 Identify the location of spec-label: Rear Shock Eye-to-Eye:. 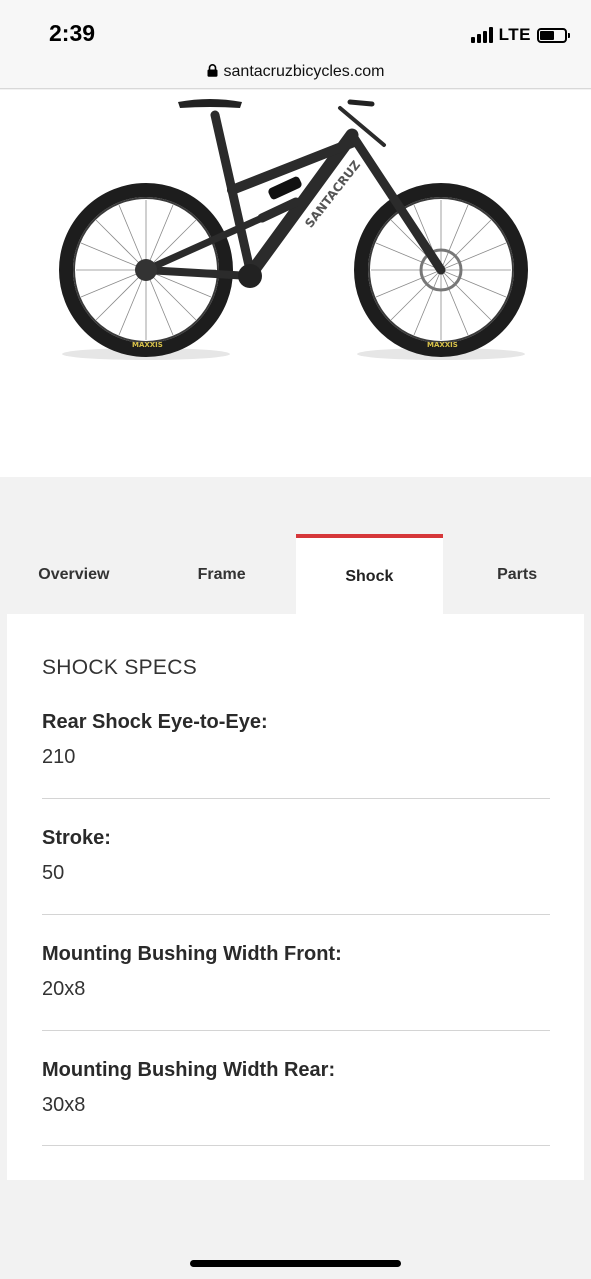
(155, 722).